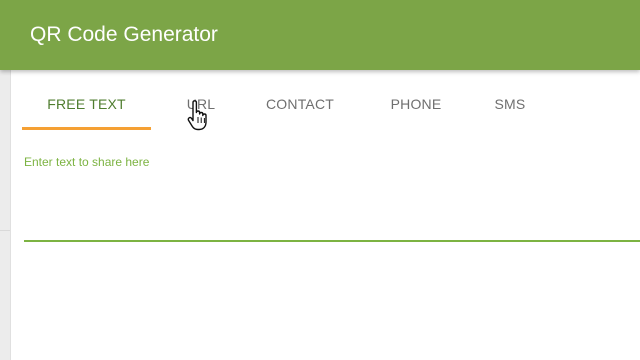 The width and height of the screenshot is (640, 360). I want to click on text-field-underline, so click(332, 241).